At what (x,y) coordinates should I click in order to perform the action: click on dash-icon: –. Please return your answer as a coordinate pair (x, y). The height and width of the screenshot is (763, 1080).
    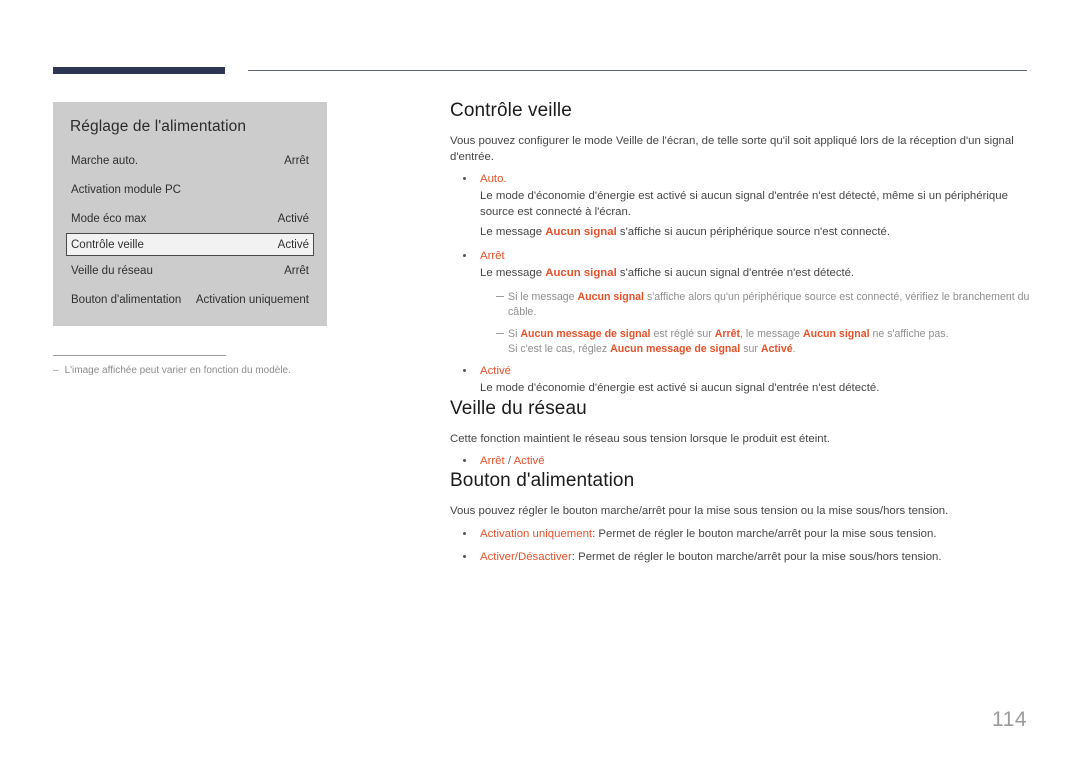
    Looking at the image, I should click on (56, 370).